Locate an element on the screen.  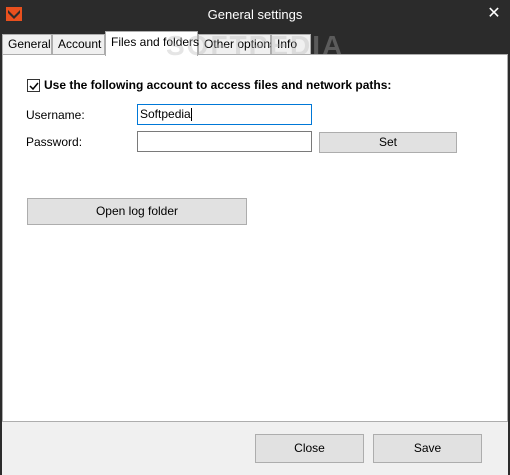
username-field: Softpedia is located at coordinates (224, 114).